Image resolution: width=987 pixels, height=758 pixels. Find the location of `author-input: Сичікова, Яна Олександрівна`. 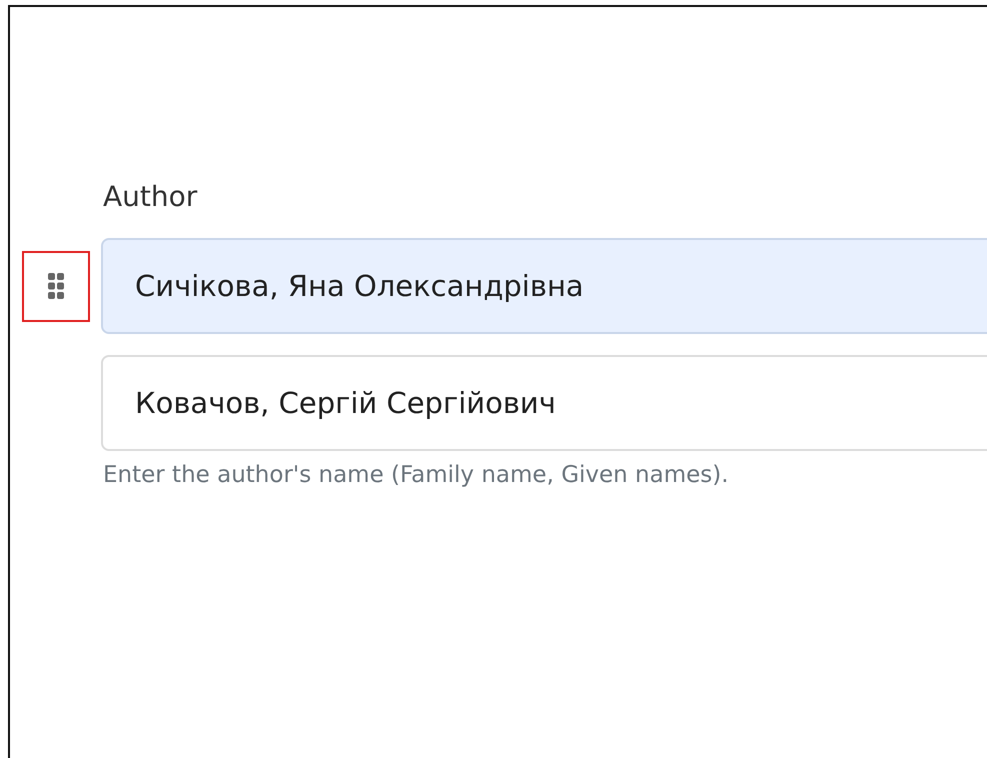

author-input: Сичікова, Яна Олександрівна is located at coordinates (544, 286).